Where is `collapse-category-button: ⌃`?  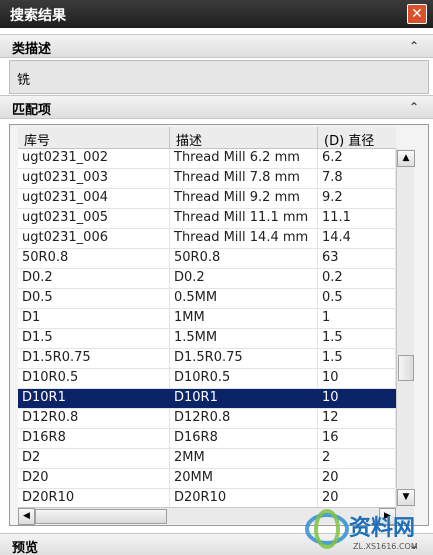 collapse-category-button: ⌃ is located at coordinates (414, 46).